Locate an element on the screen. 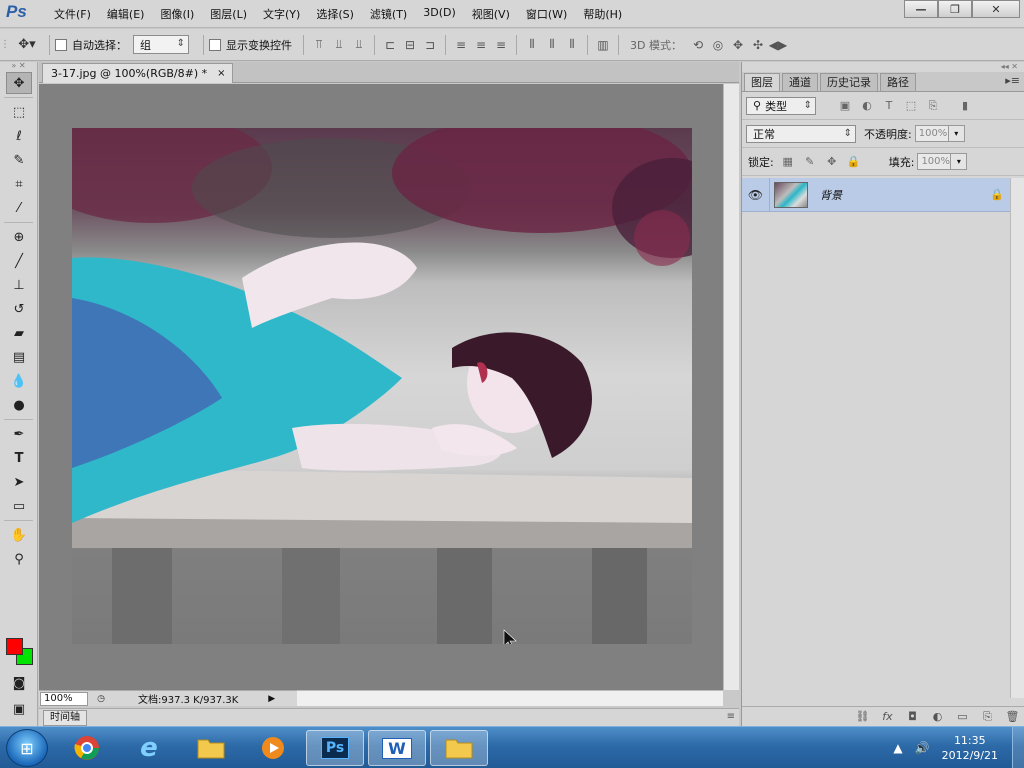 Image resolution: width=1024 pixels, height=768 pixels. tab-history: 历史记录 is located at coordinates (849, 82).